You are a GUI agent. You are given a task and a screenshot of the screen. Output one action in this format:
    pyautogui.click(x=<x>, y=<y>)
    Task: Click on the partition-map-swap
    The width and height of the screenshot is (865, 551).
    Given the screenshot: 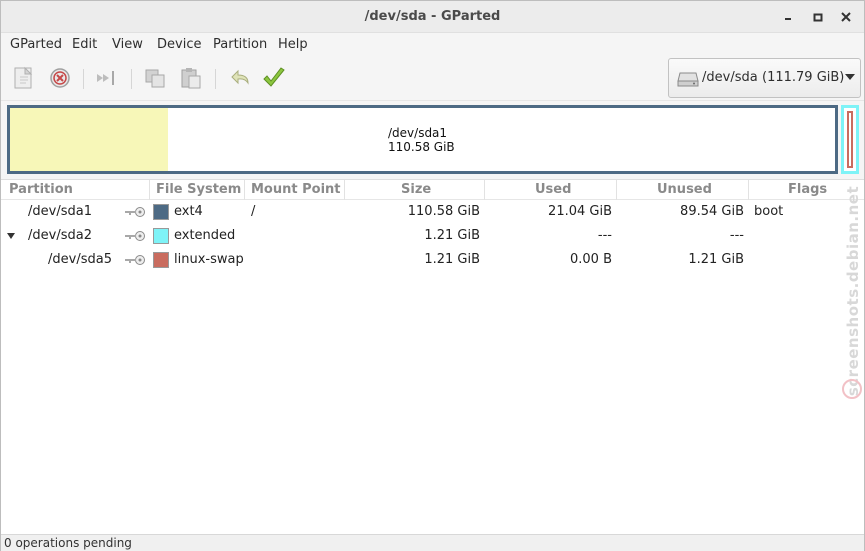 What is the action you would take?
    pyautogui.click(x=850, y=139)
    